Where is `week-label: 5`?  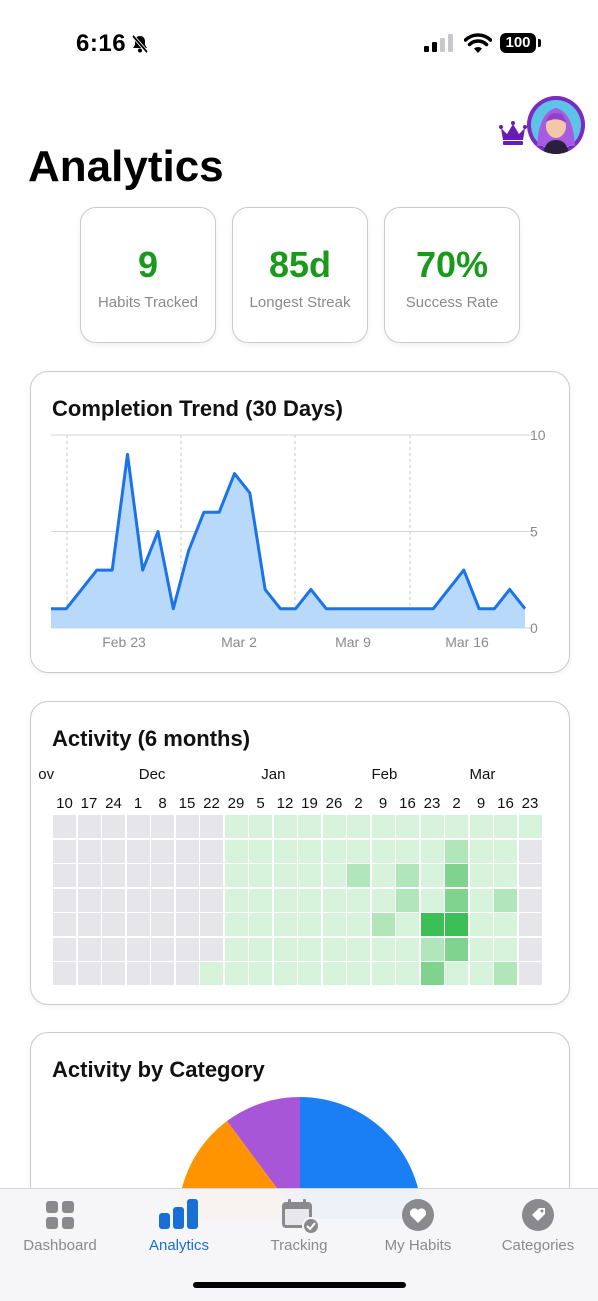
week-label: 5 is located at coordinates (260, 803).